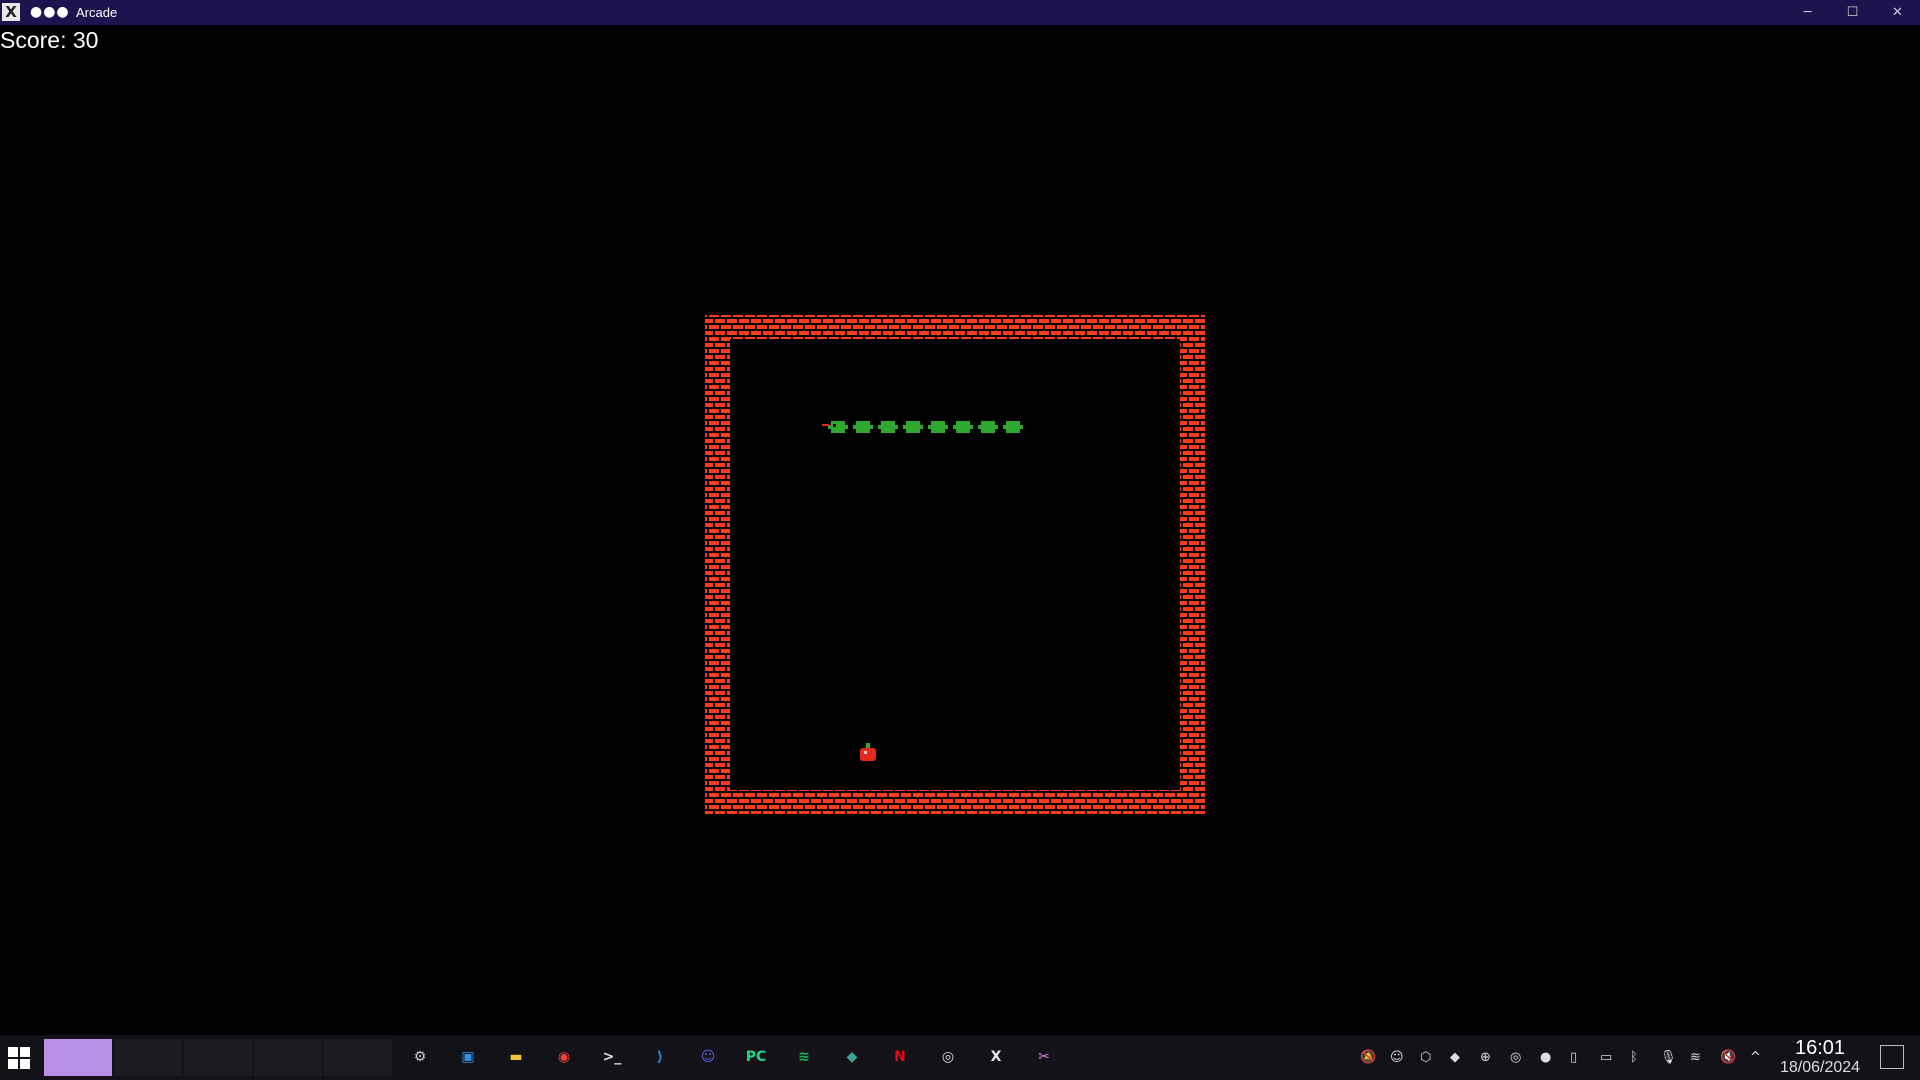 This screenshot has width=1920, height=1080. Describe the element at coordinates (1545, 1057) in the screenshot. I see `record-tray-icon: ●` at that location.